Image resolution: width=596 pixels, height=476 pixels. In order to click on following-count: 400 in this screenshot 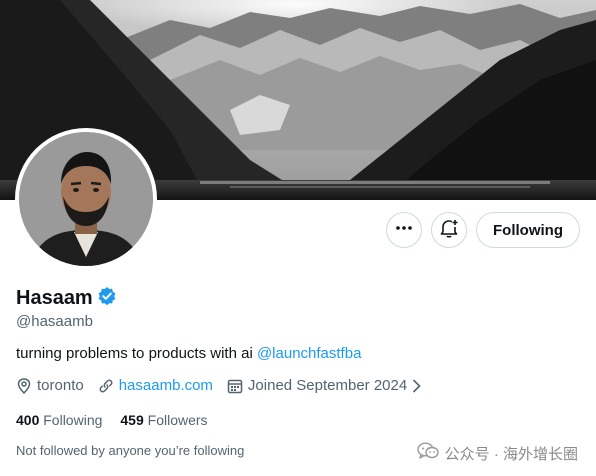, I will do `click(28, 420)`.